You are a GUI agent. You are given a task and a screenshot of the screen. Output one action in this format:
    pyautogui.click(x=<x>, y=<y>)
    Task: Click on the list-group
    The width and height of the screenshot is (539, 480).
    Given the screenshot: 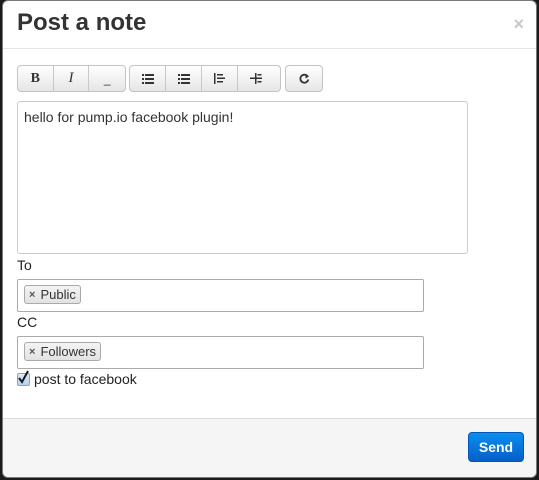 What is the action you would take?
    pyautogui.click(x=205, y=78)
    